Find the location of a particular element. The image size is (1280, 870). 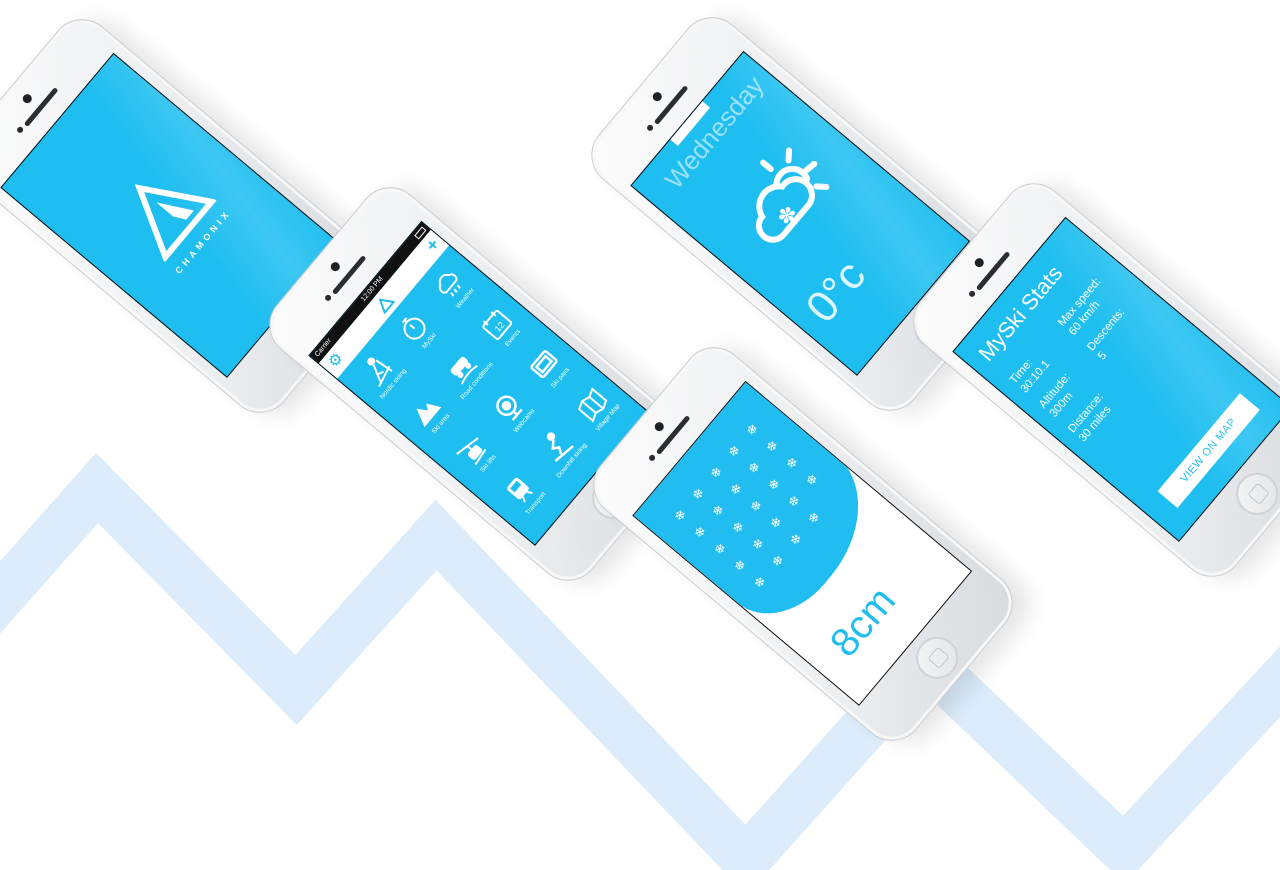

chamonix-logo-icon is located at coordinates (387, 306).